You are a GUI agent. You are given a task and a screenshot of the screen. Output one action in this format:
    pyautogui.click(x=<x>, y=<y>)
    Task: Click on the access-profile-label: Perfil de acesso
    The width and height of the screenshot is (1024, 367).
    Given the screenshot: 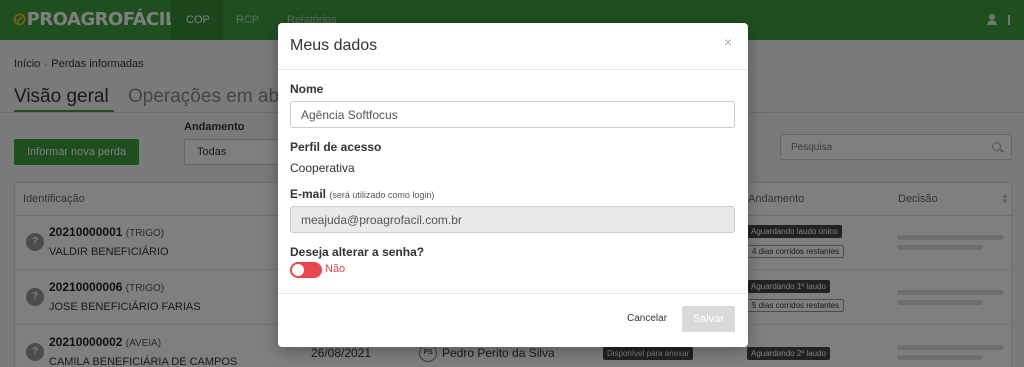 What is the action you would take?
    pyautogui.click(x=336, y=147)
    